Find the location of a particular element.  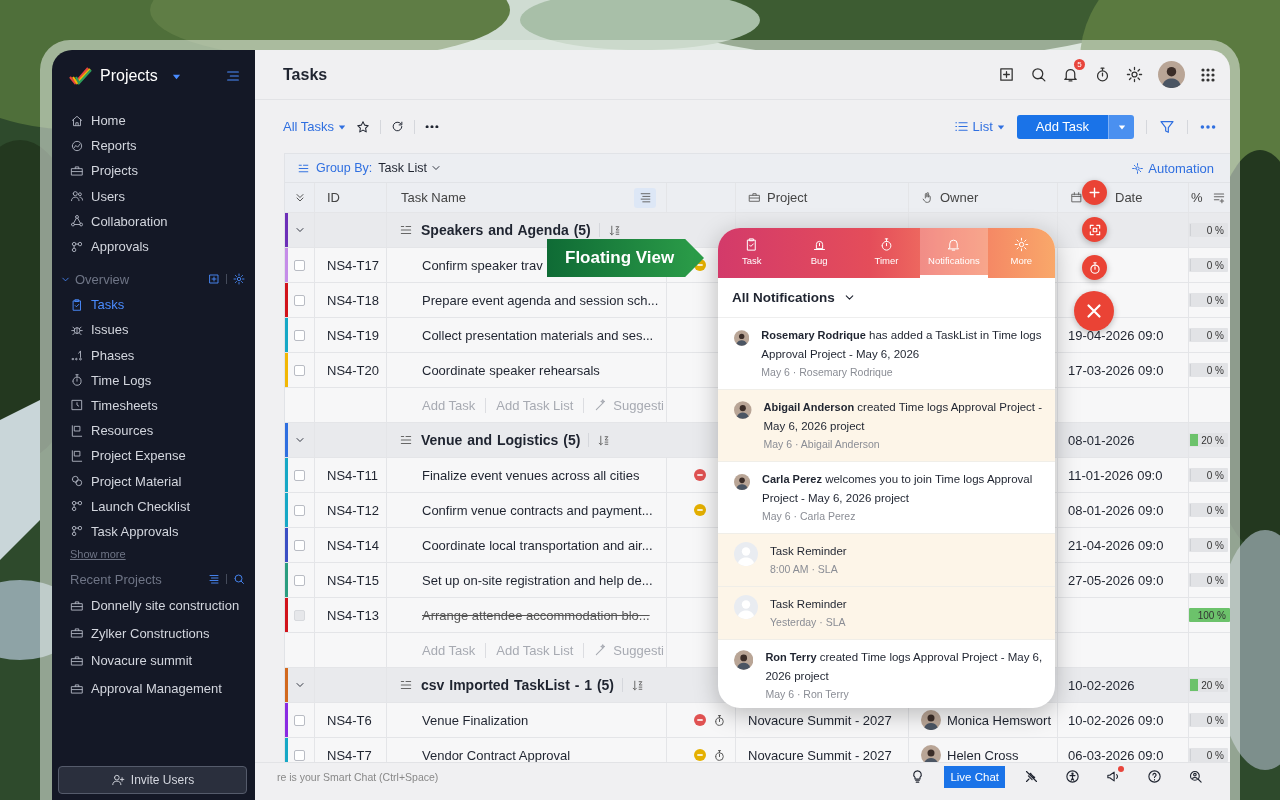

settings-button is located at coordinates (1134, 74).